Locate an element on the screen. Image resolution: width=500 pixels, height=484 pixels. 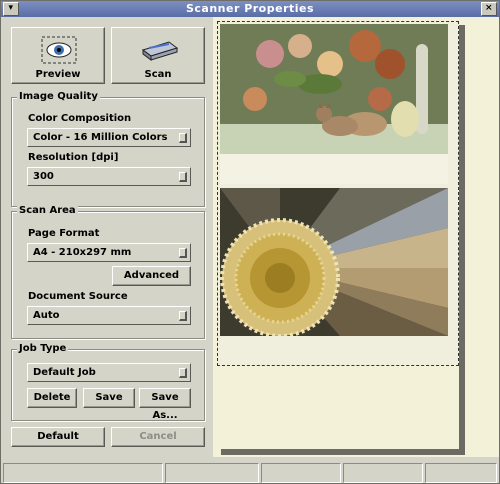
page-format-select: A4 - 210x297 mm is located at coordinates (109, 252).